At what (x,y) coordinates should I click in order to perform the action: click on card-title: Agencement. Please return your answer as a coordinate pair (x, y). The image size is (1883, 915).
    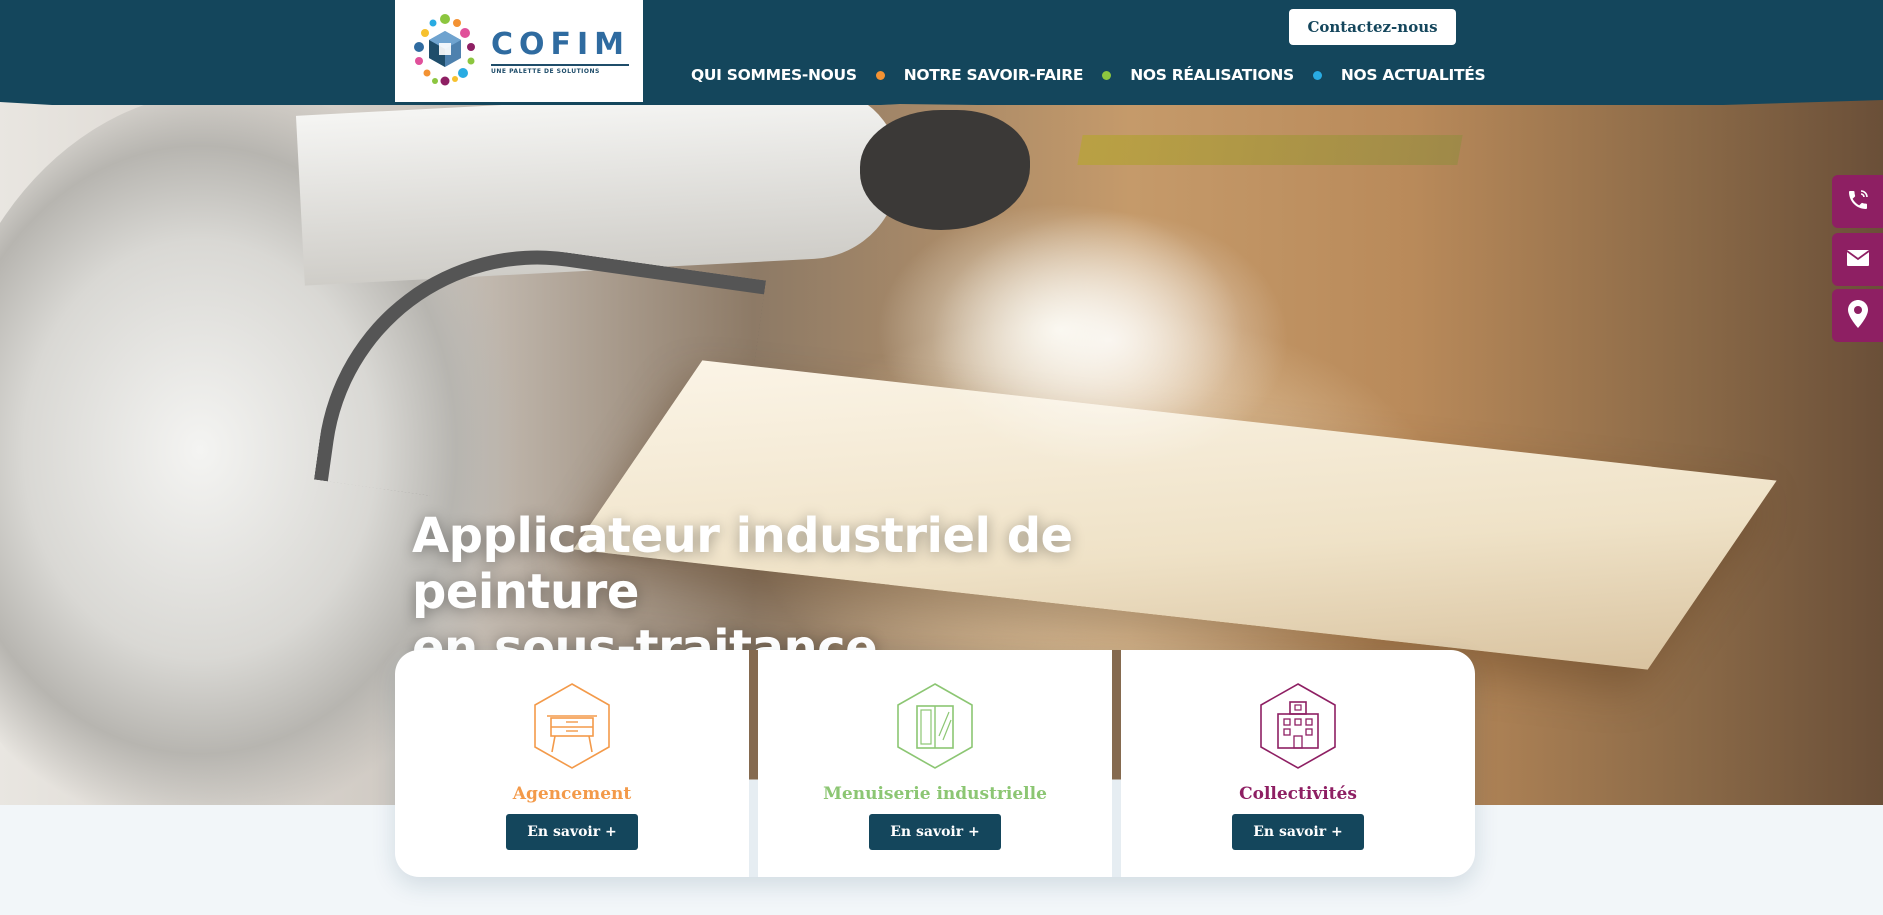
    Looking at the image, I should click on (572, 794).